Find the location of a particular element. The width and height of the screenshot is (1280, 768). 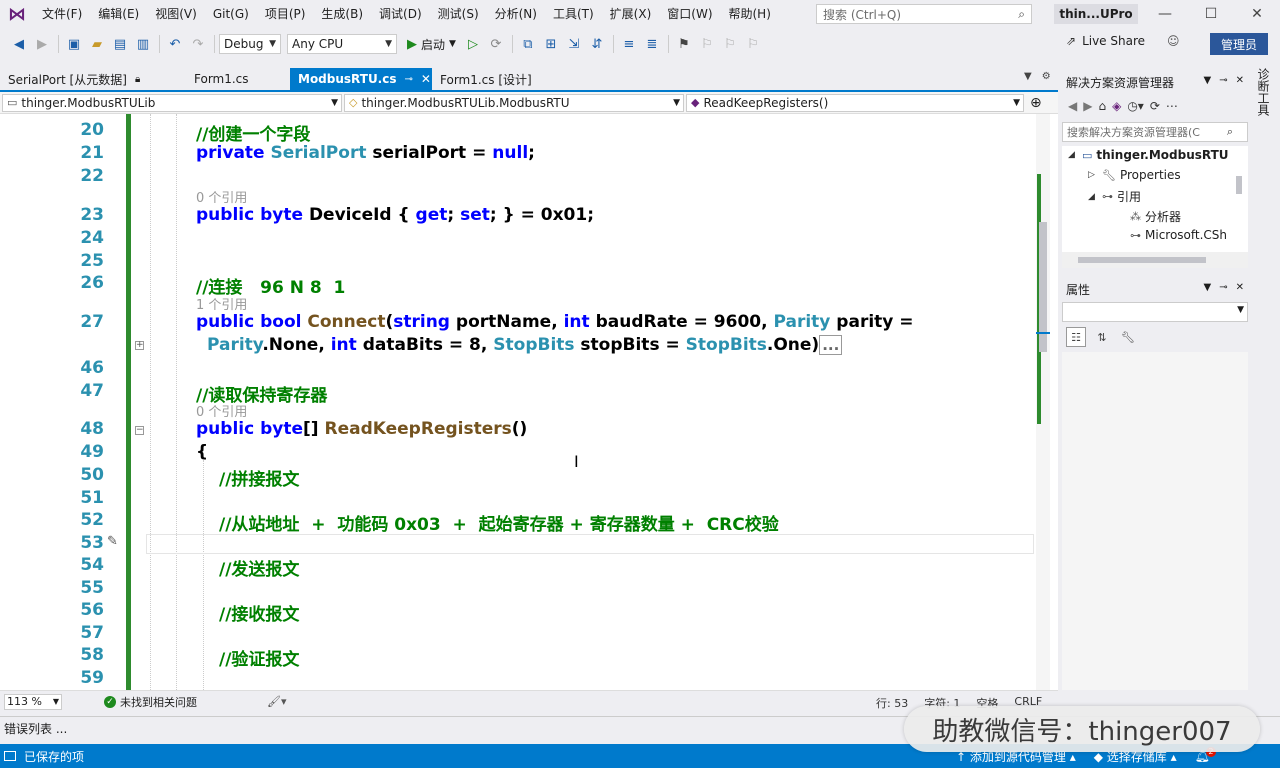

tab-form1-designer: Form1.cs [设计] is located at coordinates (497, 79).